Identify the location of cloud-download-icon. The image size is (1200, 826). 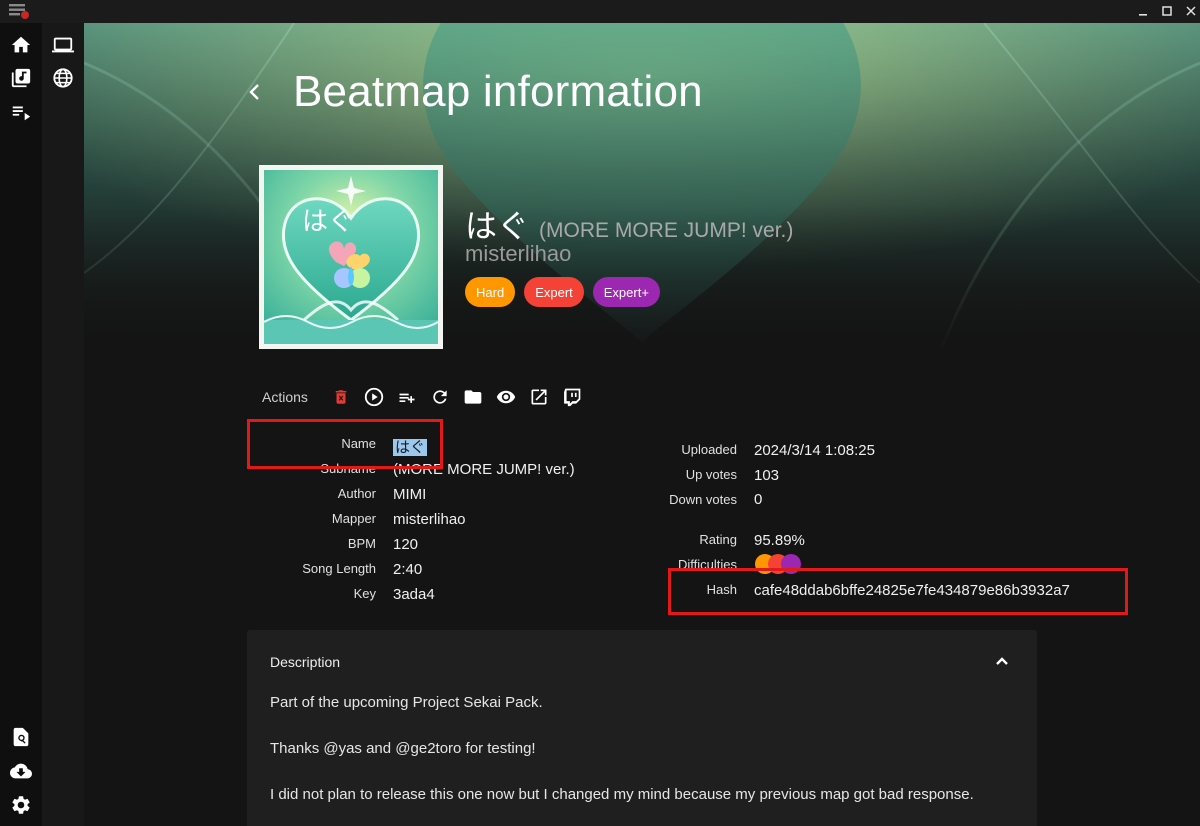
(21, 771).